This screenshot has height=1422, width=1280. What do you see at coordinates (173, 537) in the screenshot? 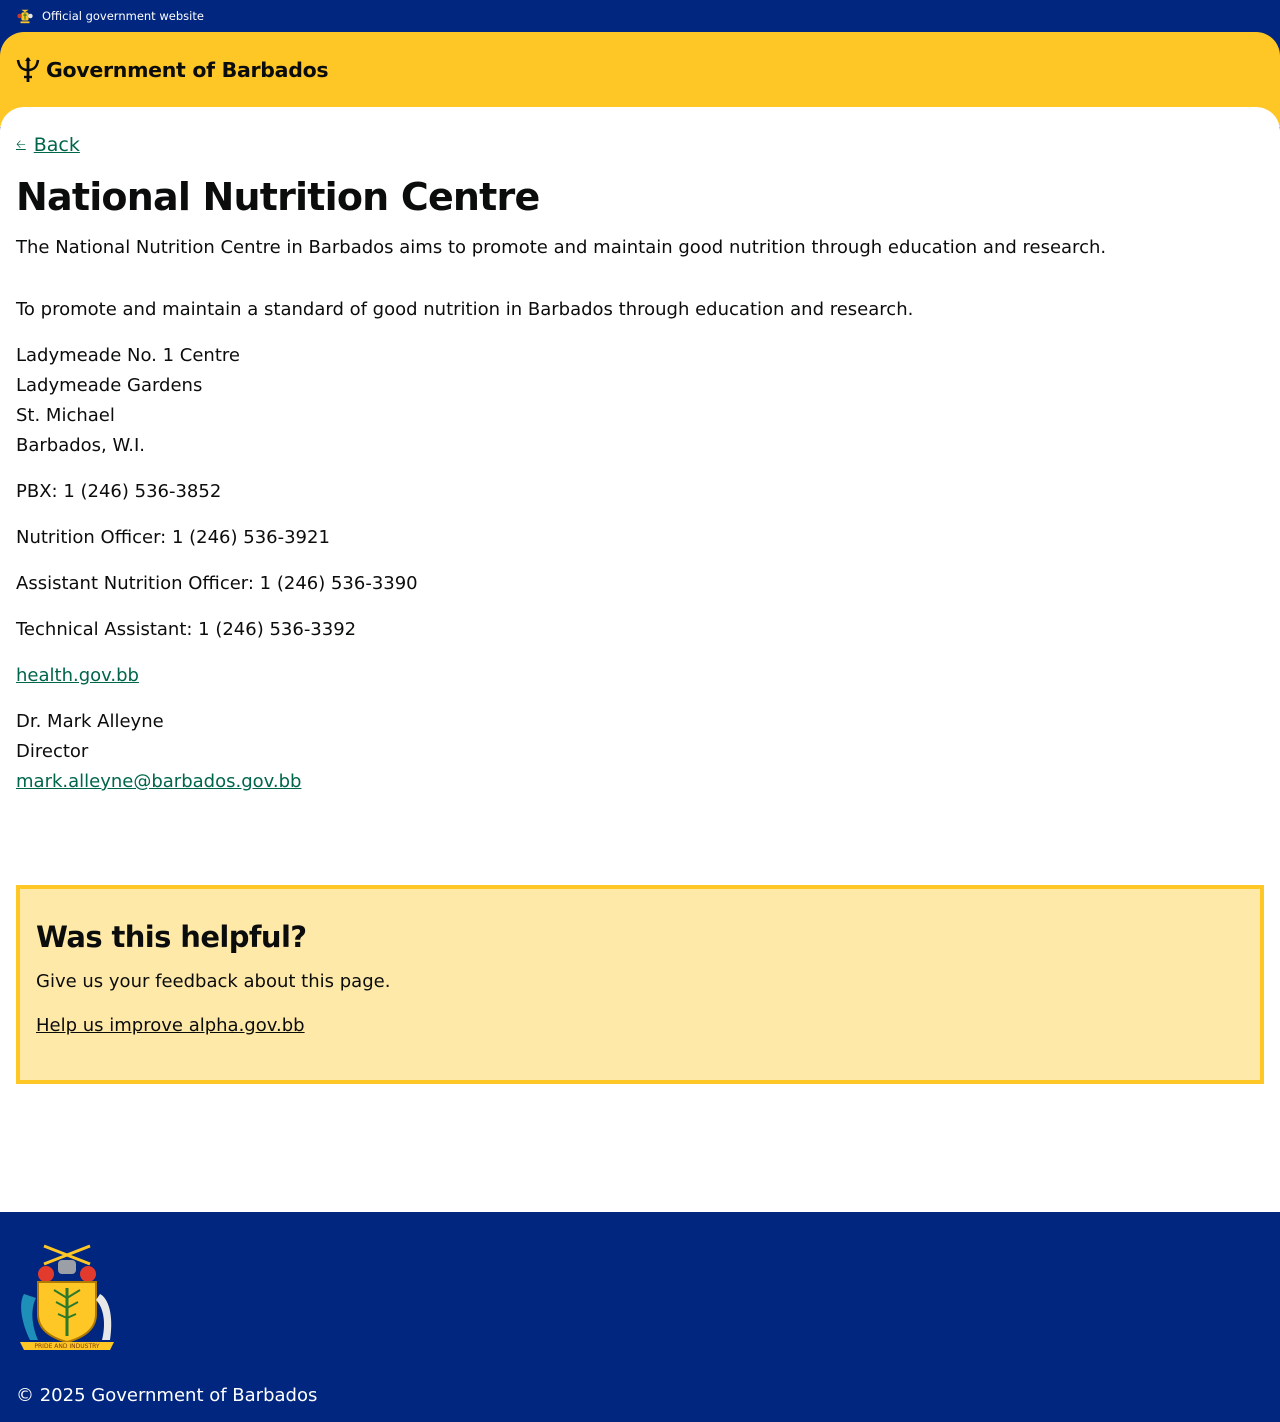
I see `phone-nutrition-officer: Nutrition Officer: 1 (246) 536-3921` at bounding box center [173, 537].